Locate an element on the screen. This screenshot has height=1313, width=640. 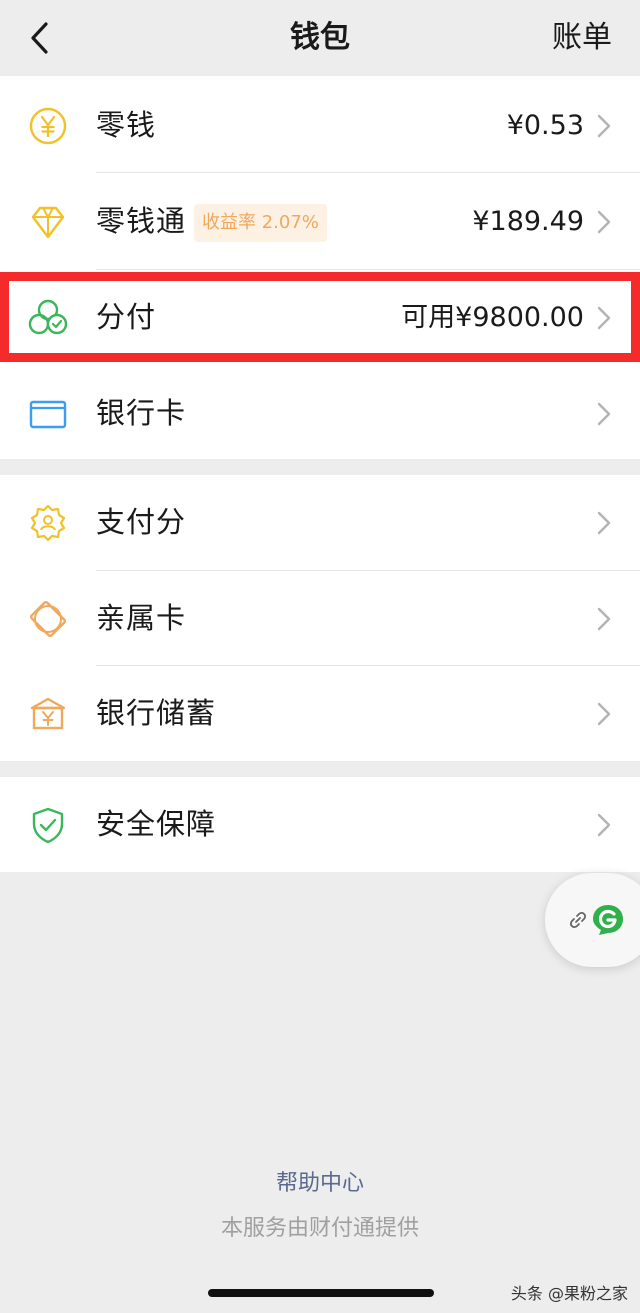
row-security: 安全保障 is located at coordinates (320, 824).